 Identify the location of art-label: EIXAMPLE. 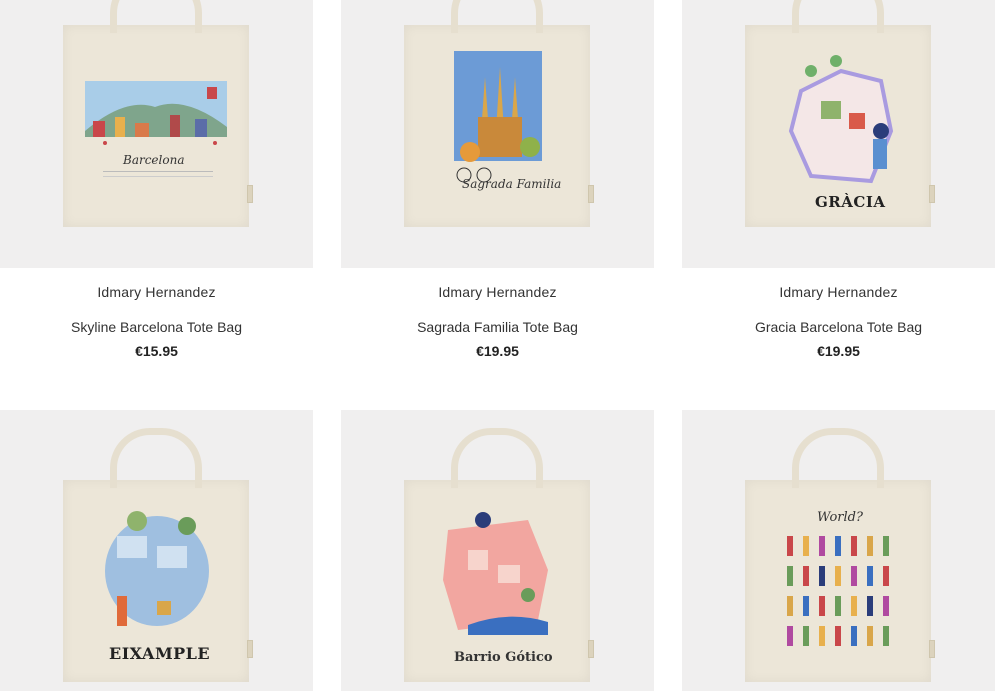
(160, 653).